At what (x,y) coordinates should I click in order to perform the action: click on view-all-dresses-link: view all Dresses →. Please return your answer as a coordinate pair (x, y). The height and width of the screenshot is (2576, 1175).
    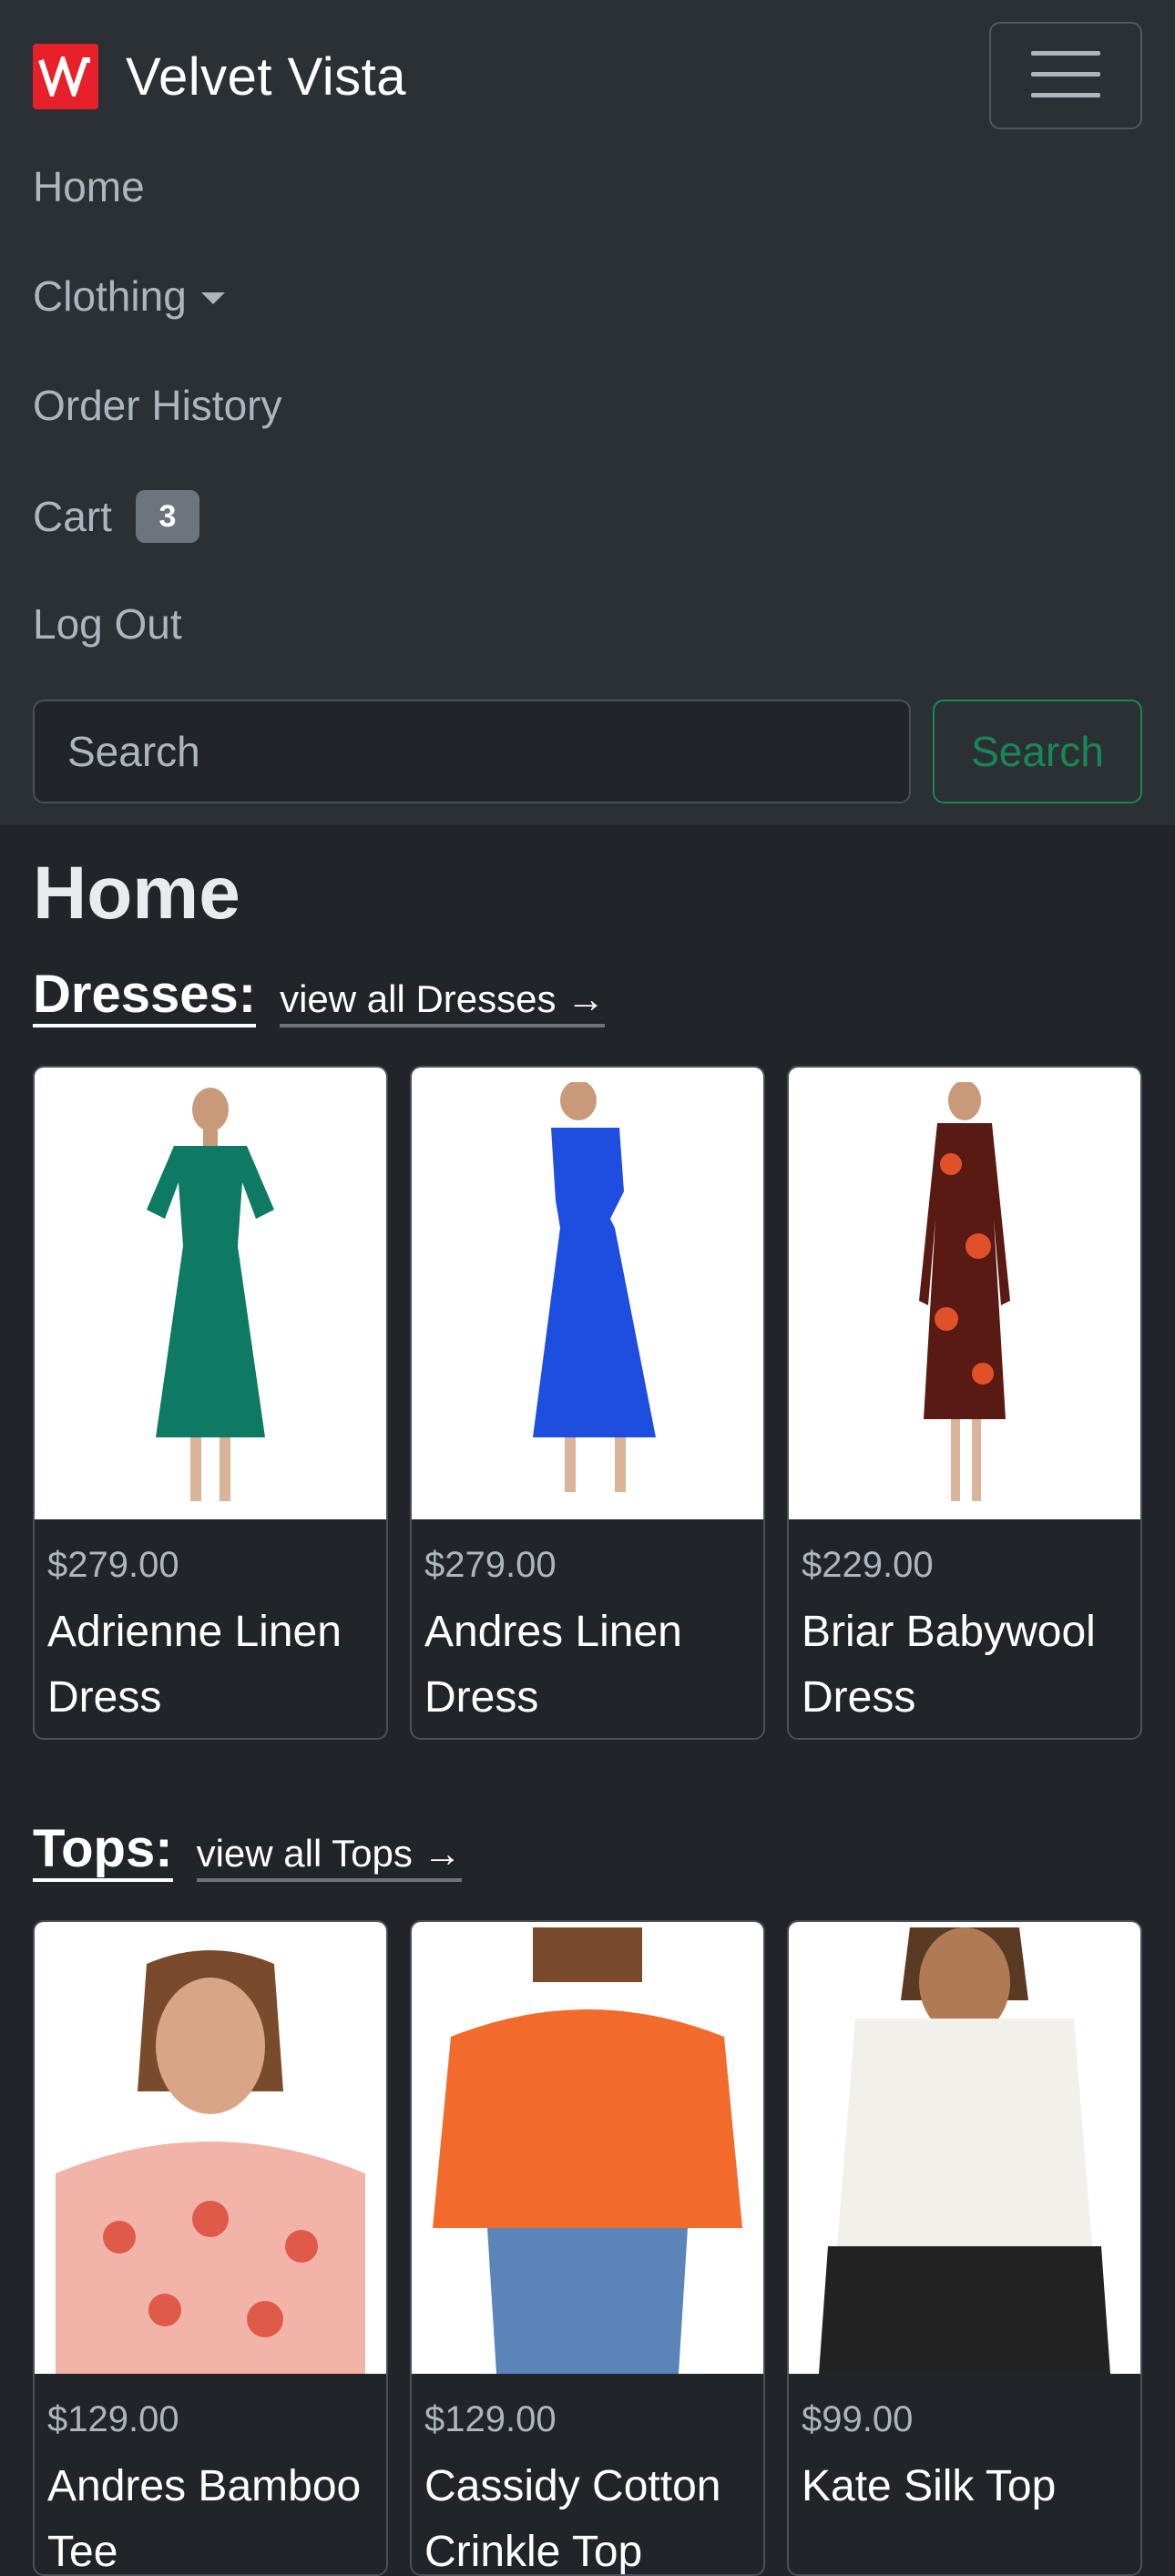
    Looking at the image, I should click on (443, 1001).